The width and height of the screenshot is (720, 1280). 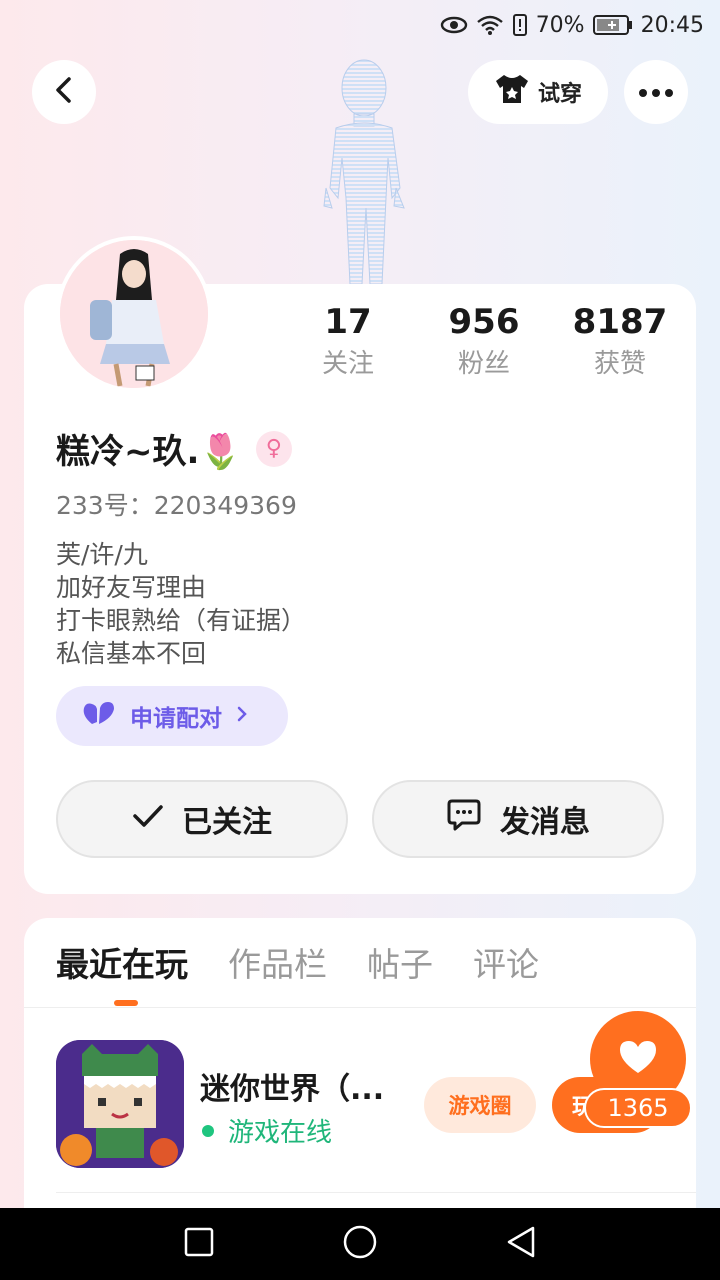 I want to click on game-circle-button: 游戏圈, so click(x=480, y=1105).